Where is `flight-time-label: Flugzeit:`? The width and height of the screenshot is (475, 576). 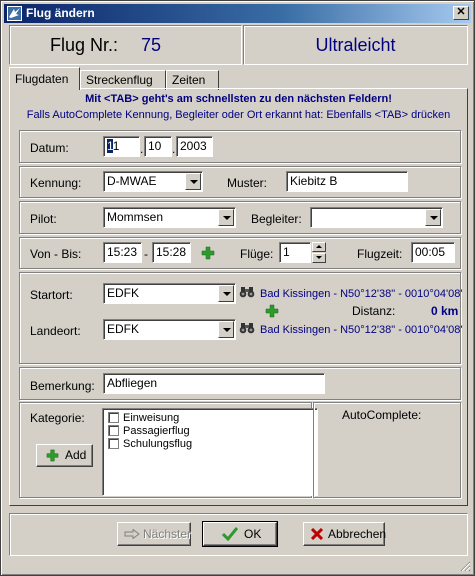 flight-time-label: Flugzeit: is located at coordinates (380, 254).